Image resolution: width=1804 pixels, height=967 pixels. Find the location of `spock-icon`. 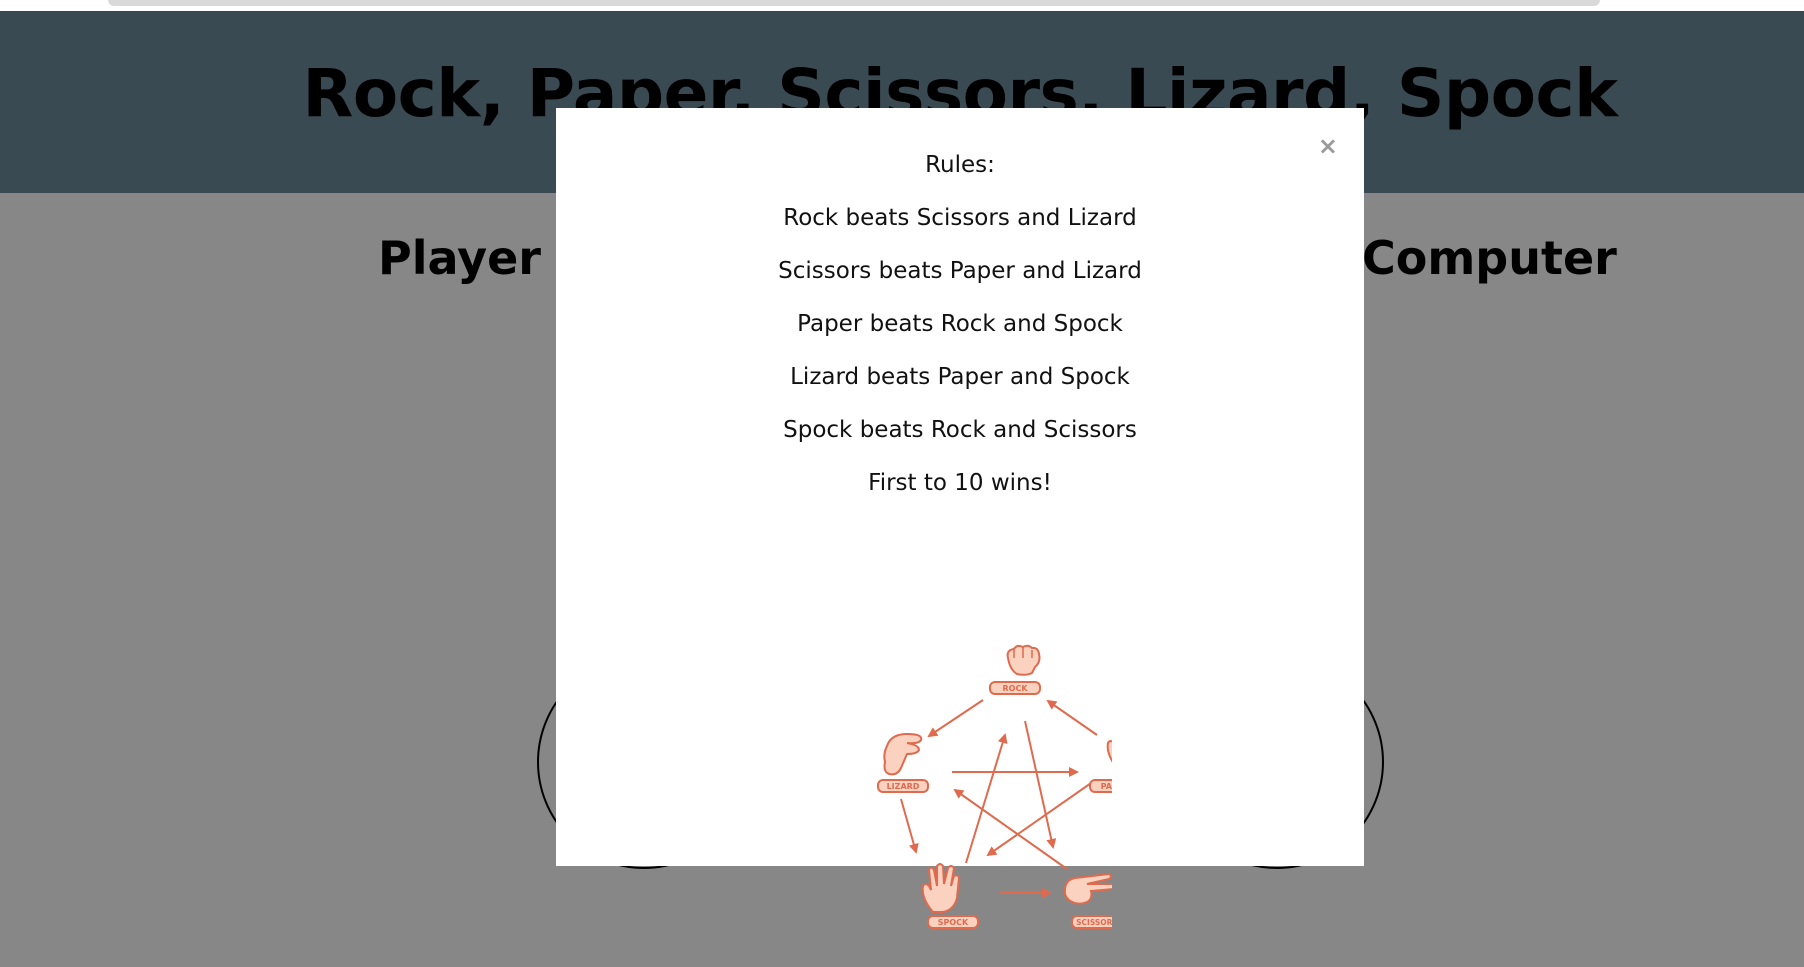

spock-icon is located at coordinates (941, 888).